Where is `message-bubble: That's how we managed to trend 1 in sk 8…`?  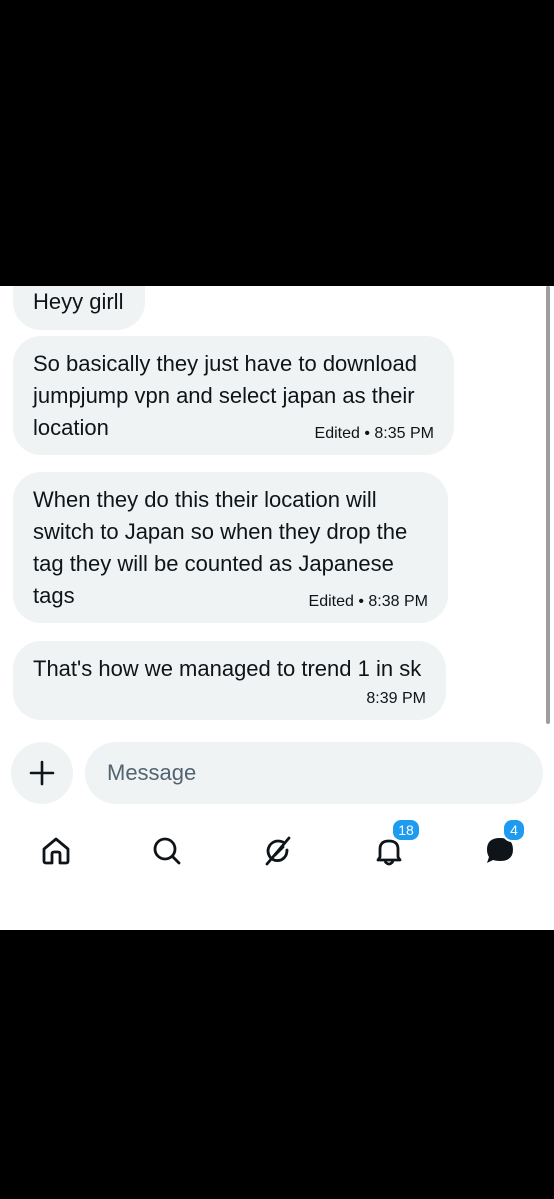
message-bubble: That's how we managed to trend 1 in sk 8… is located at coordinates (229, 680).